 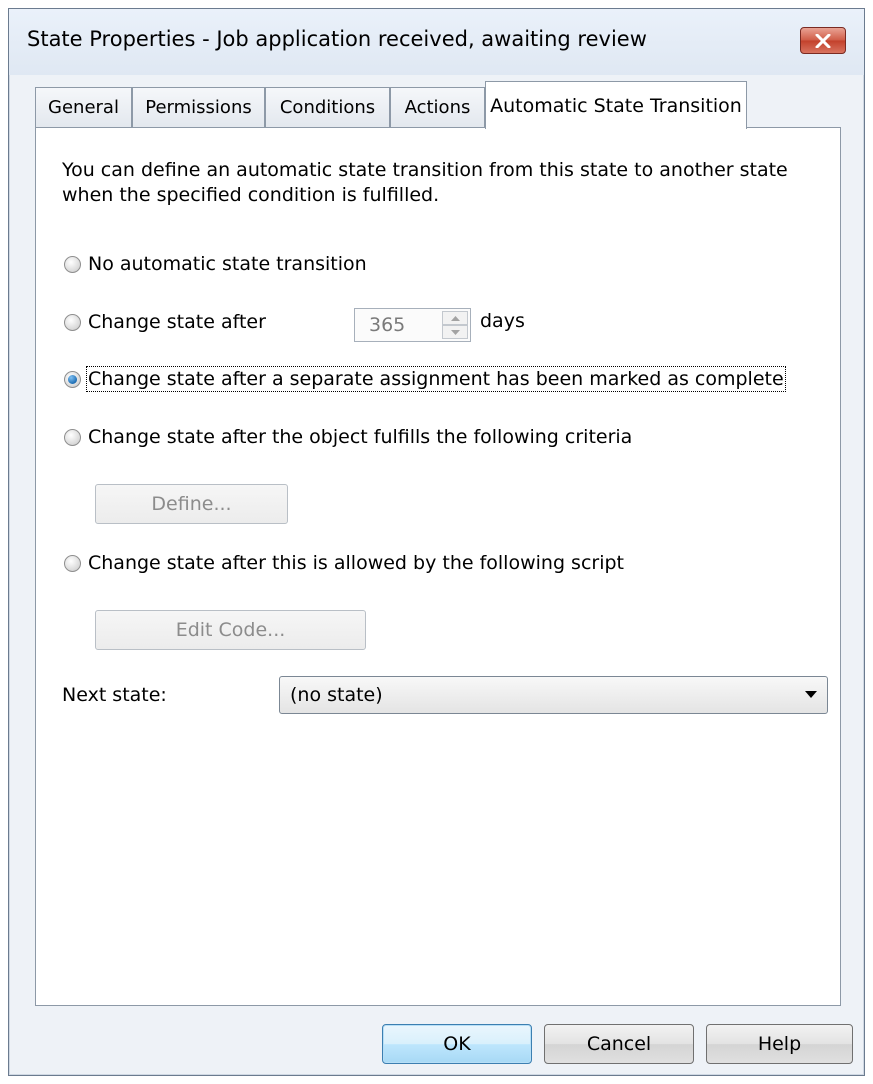 I want to click on spin-up-icon, so click(x=455, y=318).